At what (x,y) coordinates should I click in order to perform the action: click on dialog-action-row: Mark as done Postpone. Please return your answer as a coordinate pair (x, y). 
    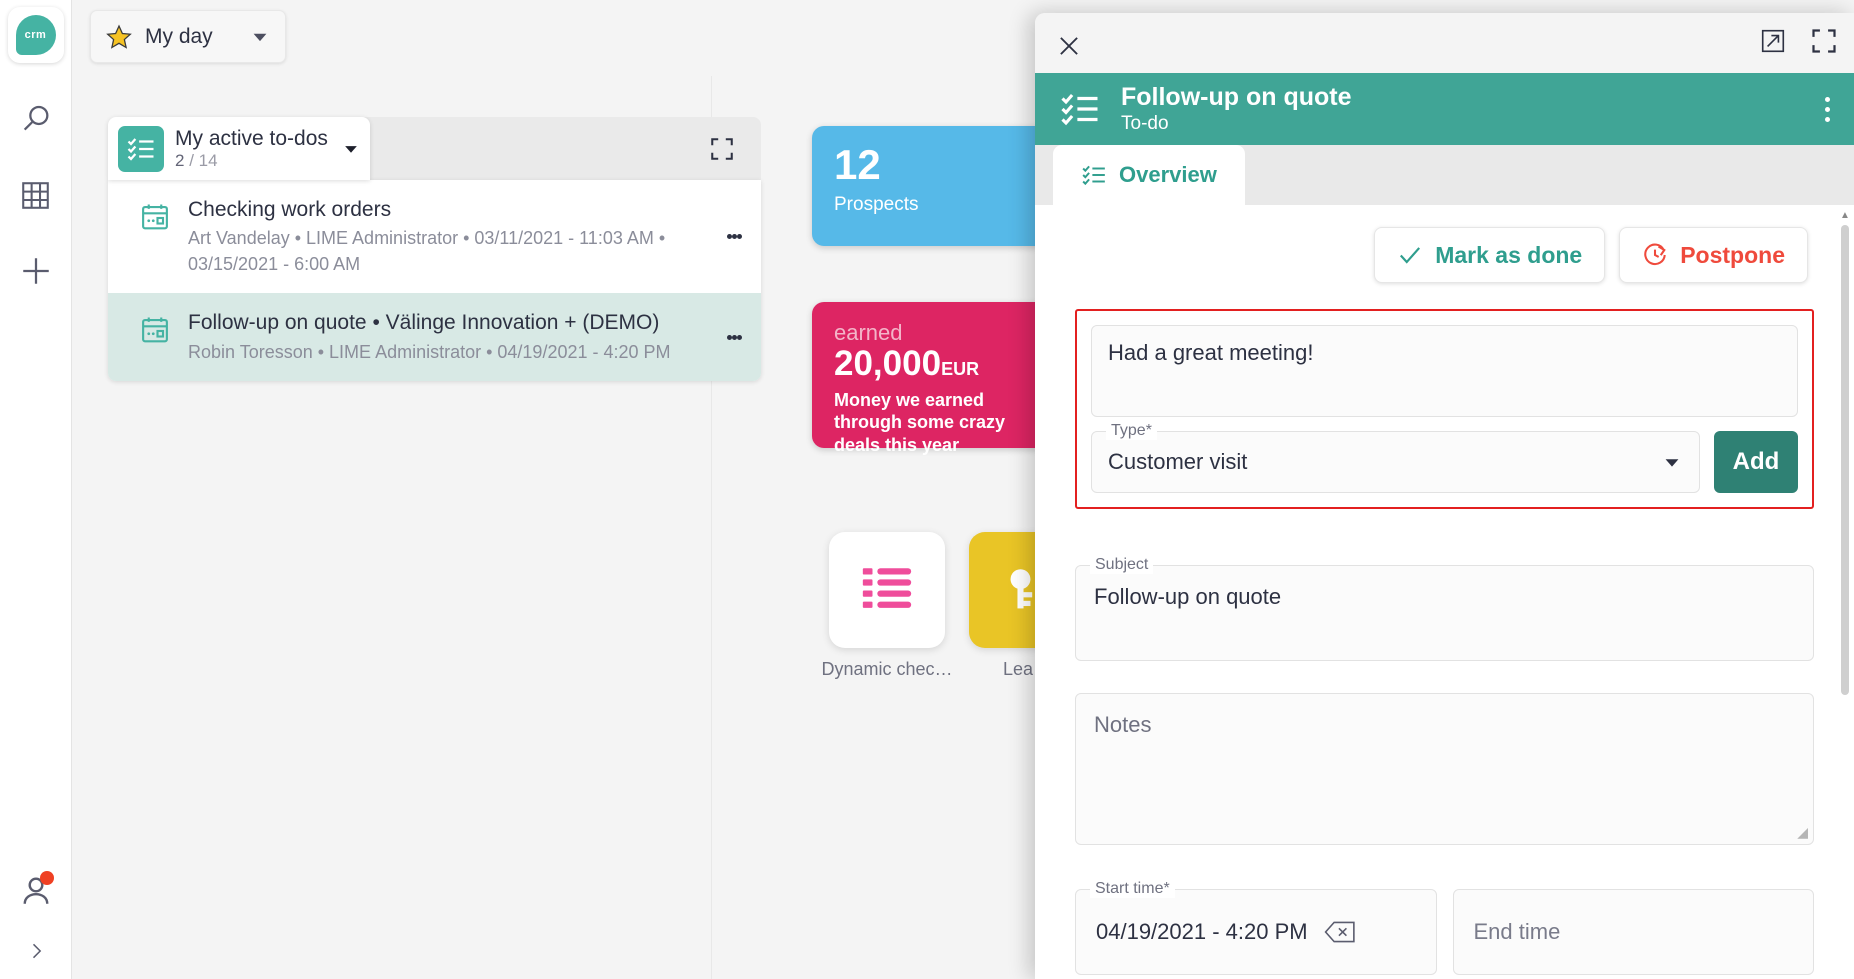
    Looking at the image, I should click on (1444, 244).